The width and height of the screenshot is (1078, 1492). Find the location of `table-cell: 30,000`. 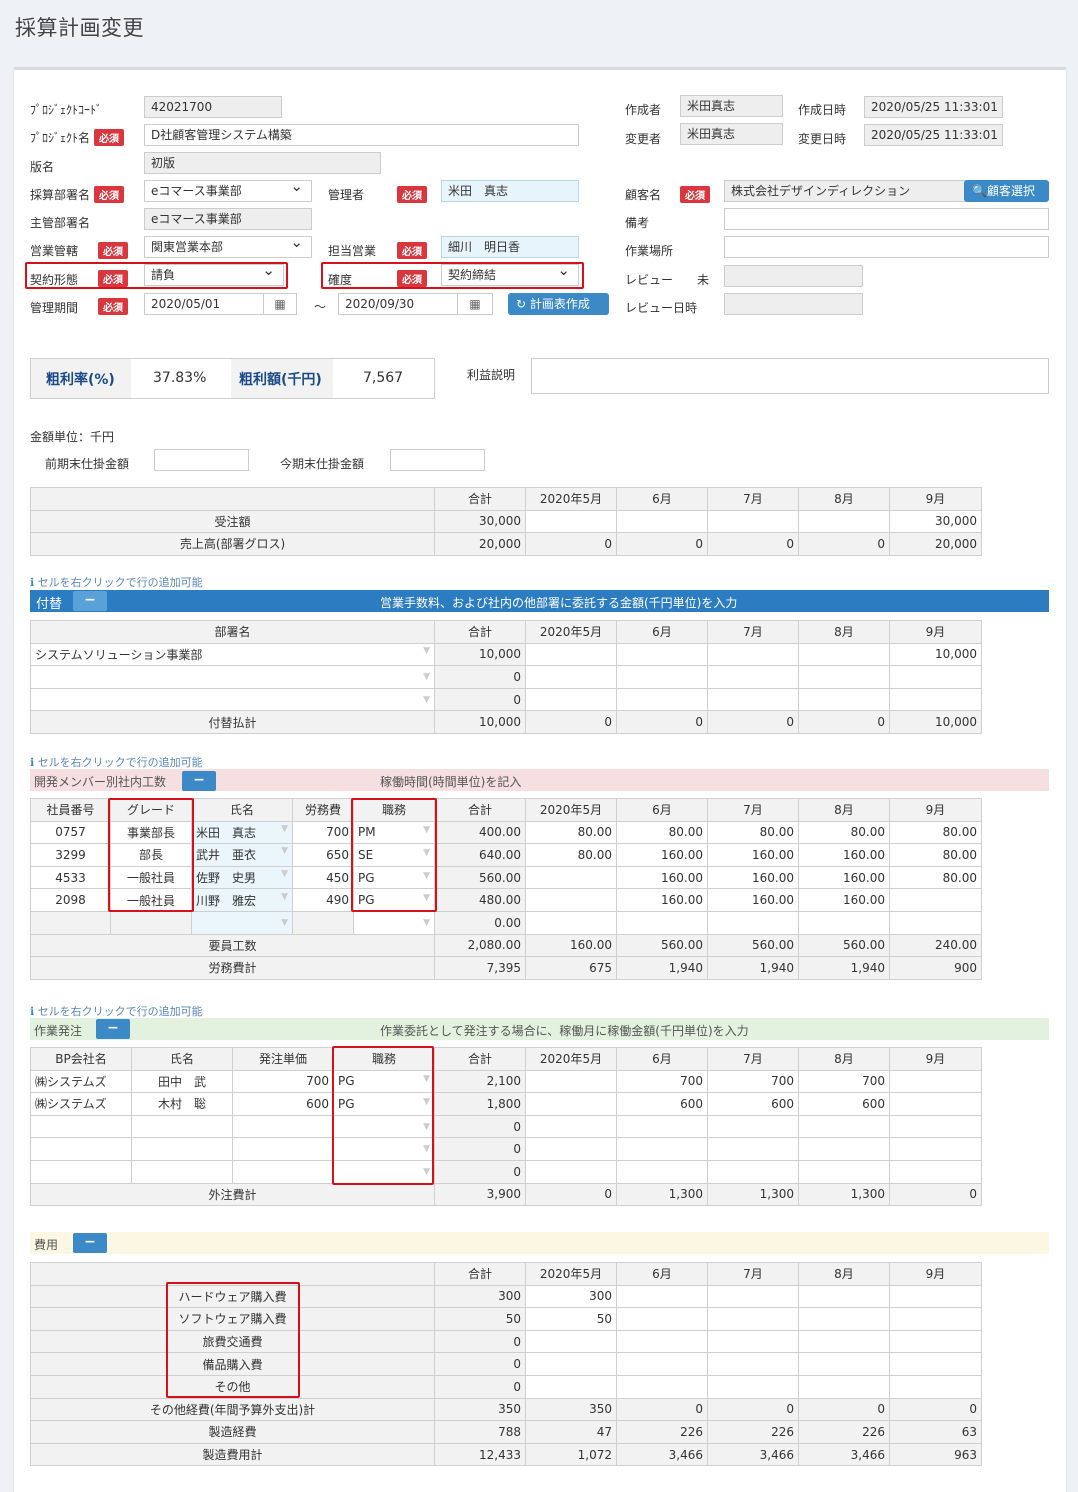

table-cell: 30,000 is located at coordinates (935, 521).